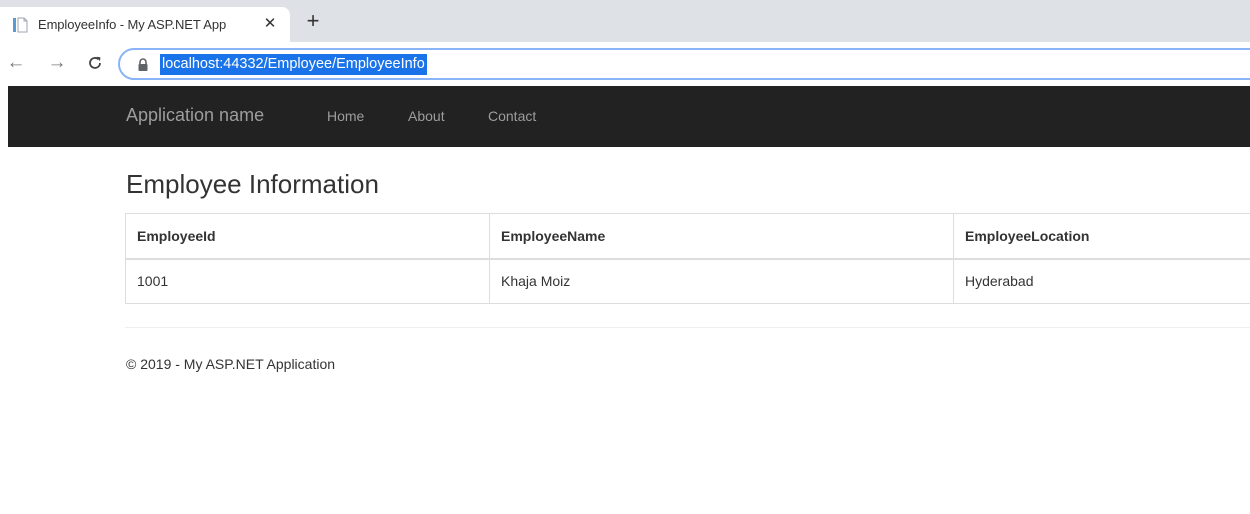  I want to click on address-bar: localhost:44332/Employee/EmployeeInfo, so click(684, 64).